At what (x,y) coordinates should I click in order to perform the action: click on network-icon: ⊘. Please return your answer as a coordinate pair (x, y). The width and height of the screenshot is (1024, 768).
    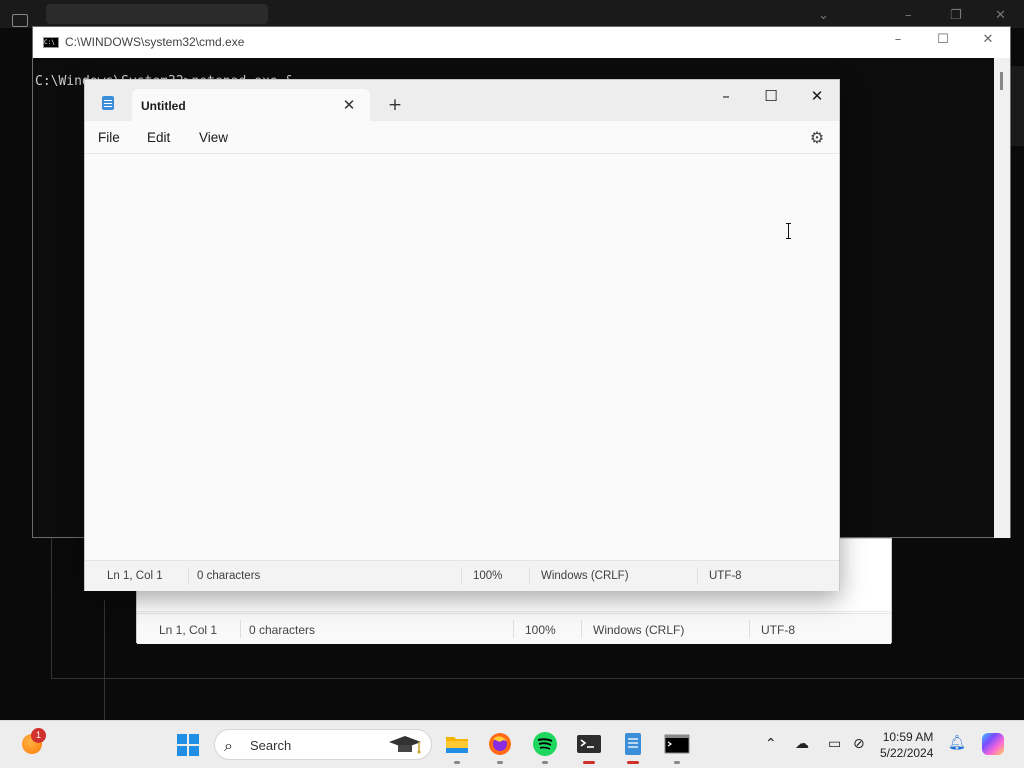
    Looking at the image, I should click on (859, 744).